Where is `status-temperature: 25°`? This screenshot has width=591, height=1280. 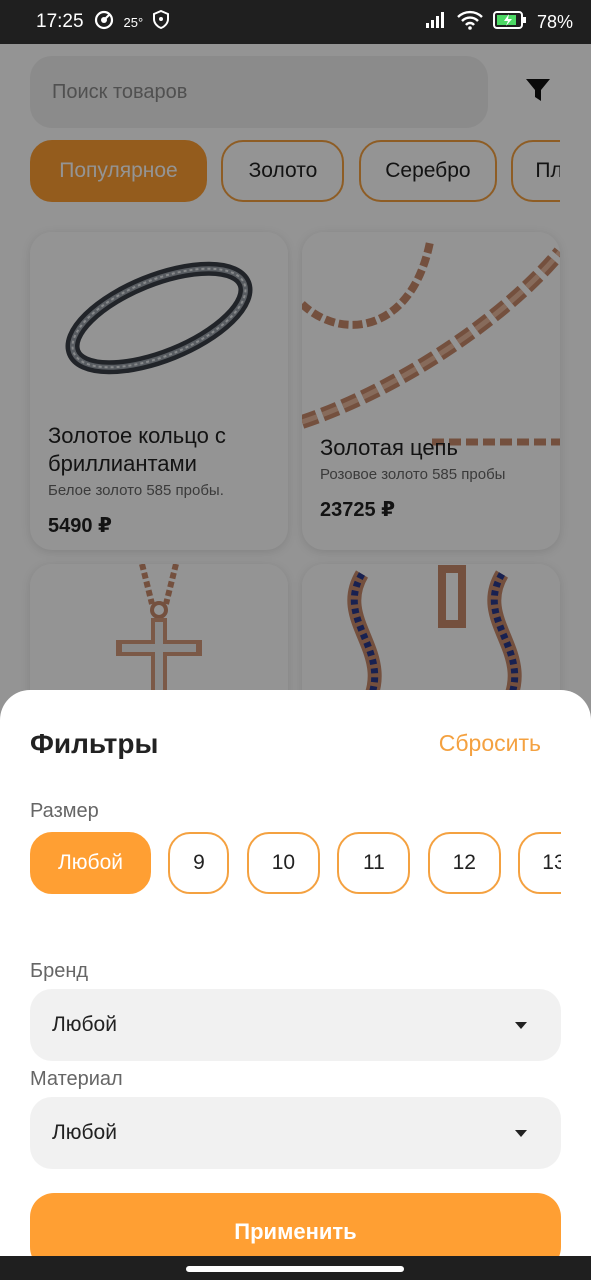
status-temperature: 25° is located at coordinates (133, 22).